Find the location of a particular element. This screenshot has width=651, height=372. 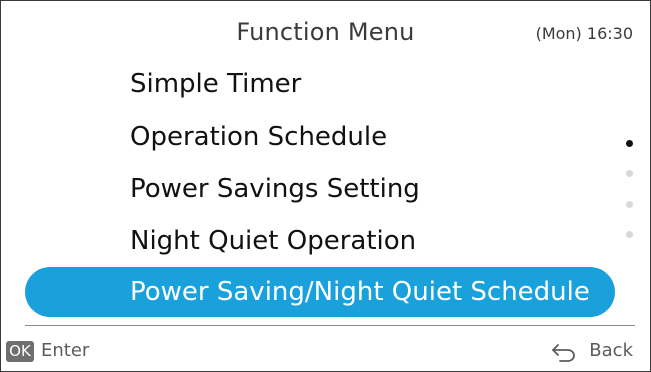

menu-item-label: Operation Schedule is located at coordinates (259, 137).